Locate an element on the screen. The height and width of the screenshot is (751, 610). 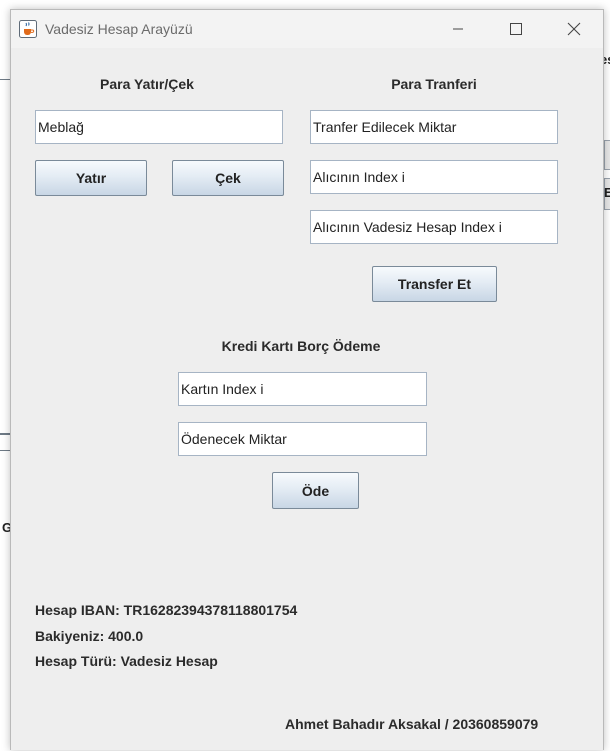
pay-button: Öde is located at coordinates (315, 490).